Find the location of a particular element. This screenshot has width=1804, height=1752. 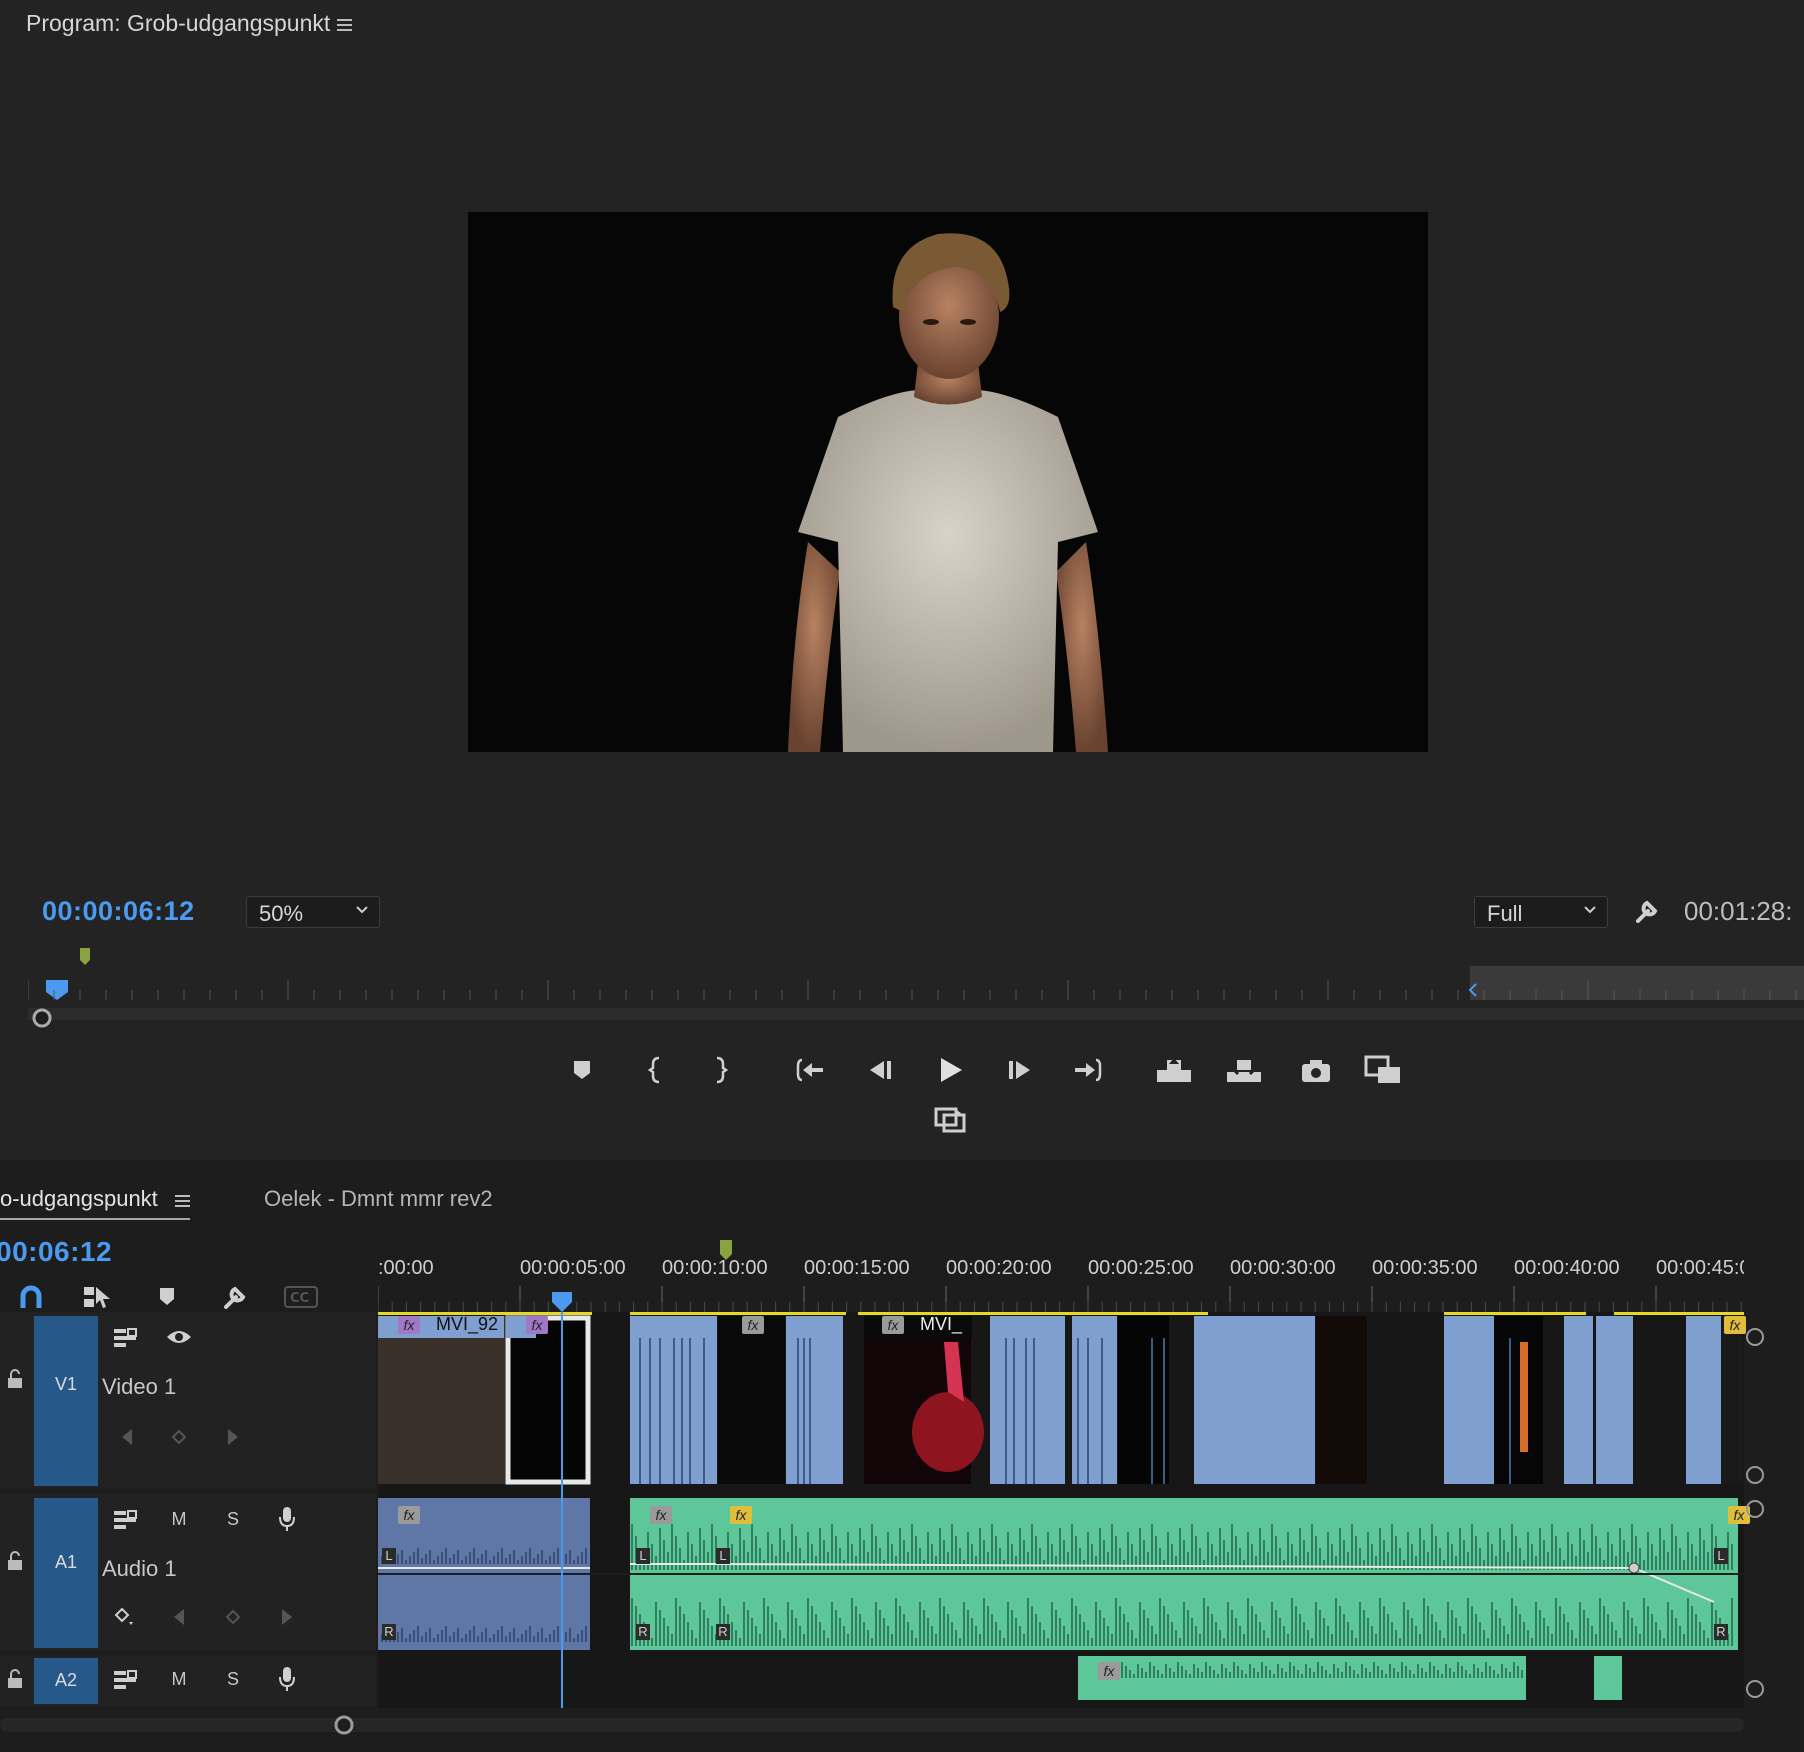

go-to-out-button is located at coordinates (1088, 1070).